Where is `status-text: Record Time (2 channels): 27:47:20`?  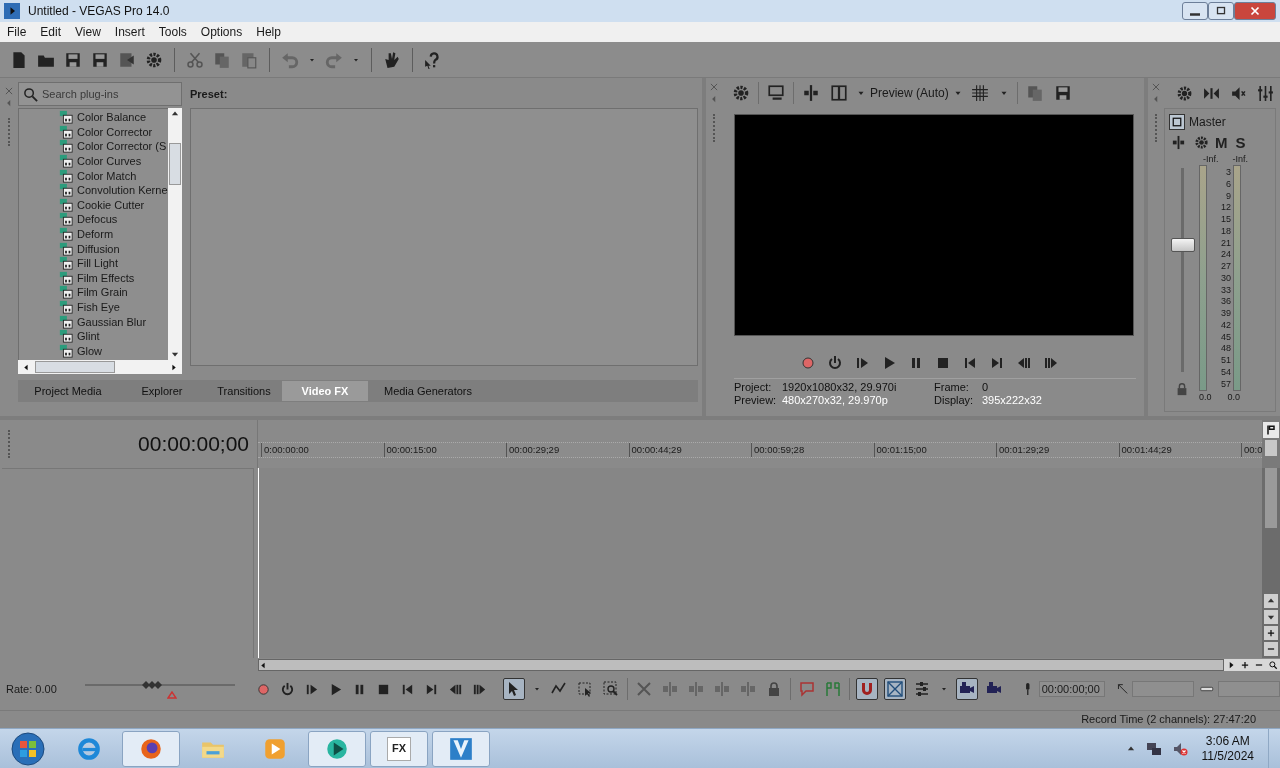 status-text: Record Time (2 channels): 27:47:20 is located at coordinates (1168, 720).